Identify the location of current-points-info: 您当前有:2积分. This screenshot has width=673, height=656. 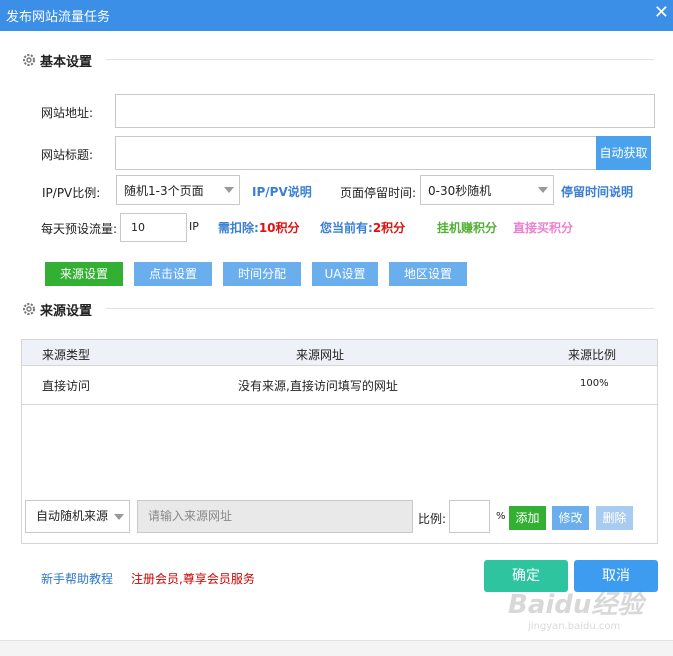
(362, 227).